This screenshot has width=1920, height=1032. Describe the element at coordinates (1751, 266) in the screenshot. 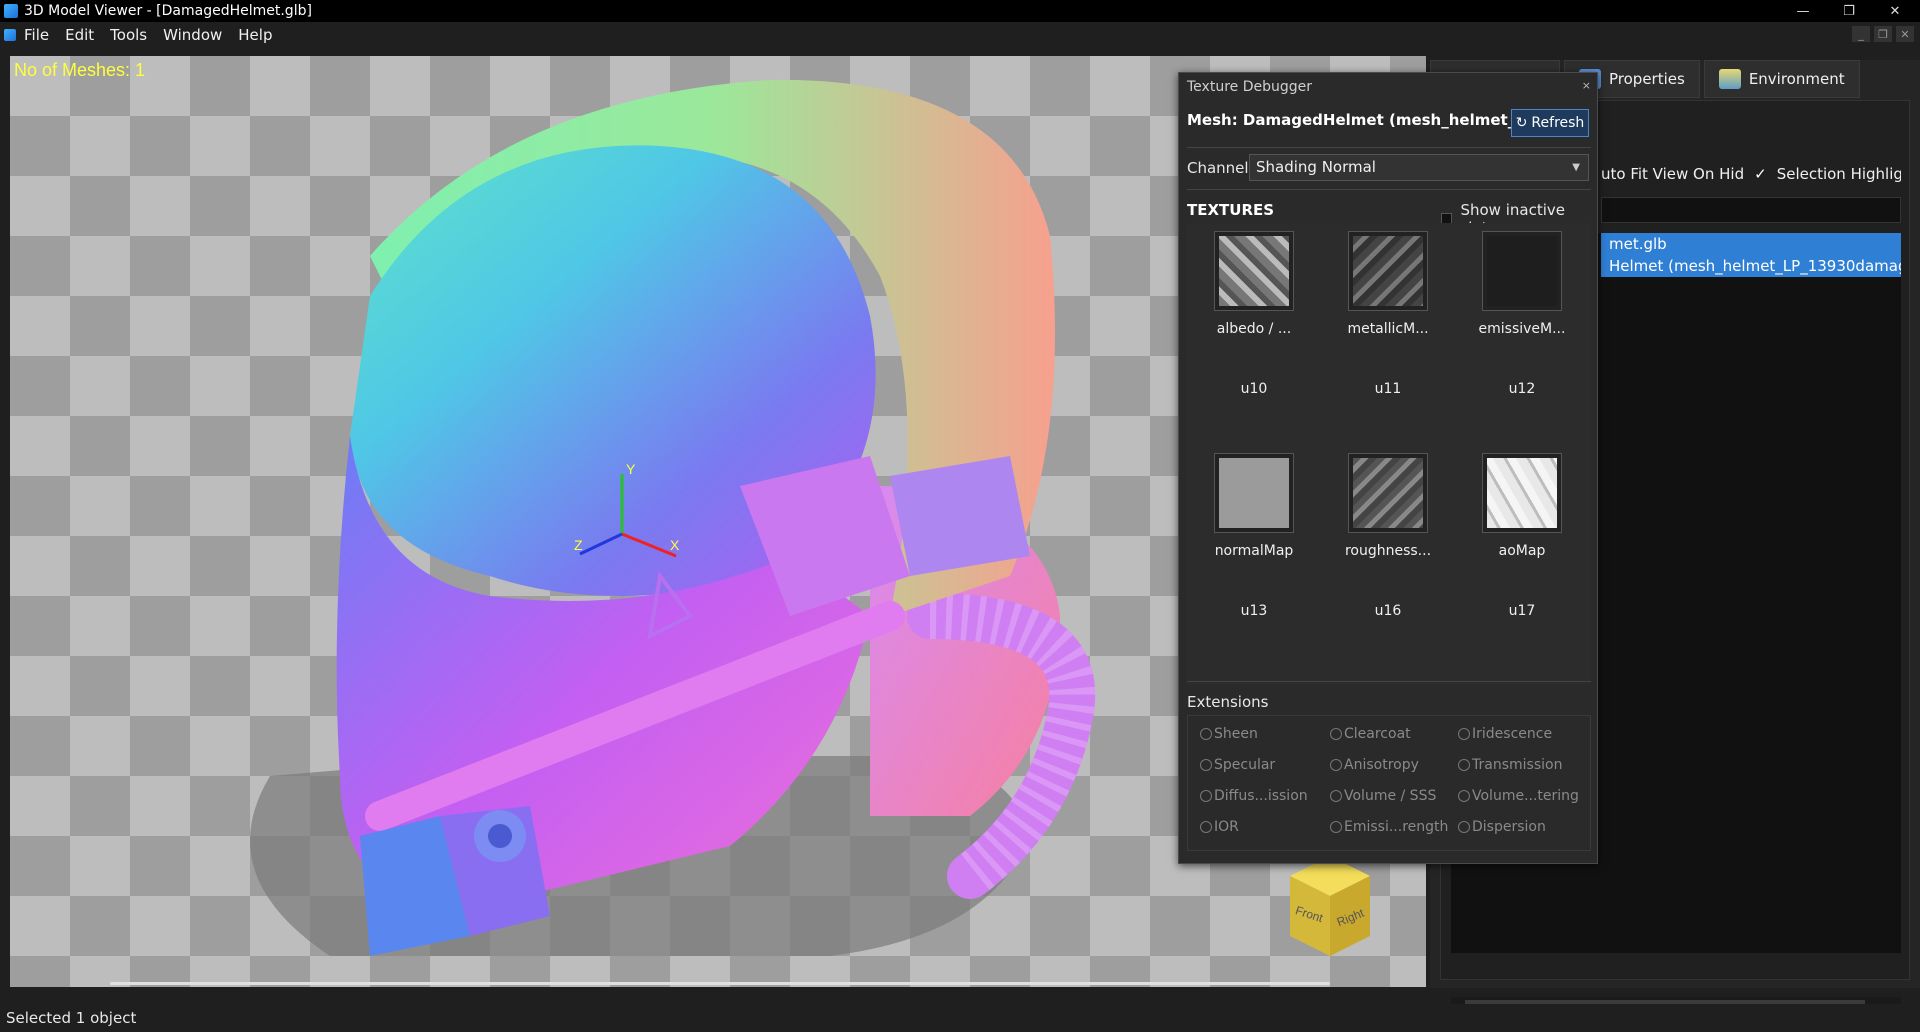

I see `tree-item-mesh: Helmet (mesh_helmet_LP_13930damagedHel` at that location.